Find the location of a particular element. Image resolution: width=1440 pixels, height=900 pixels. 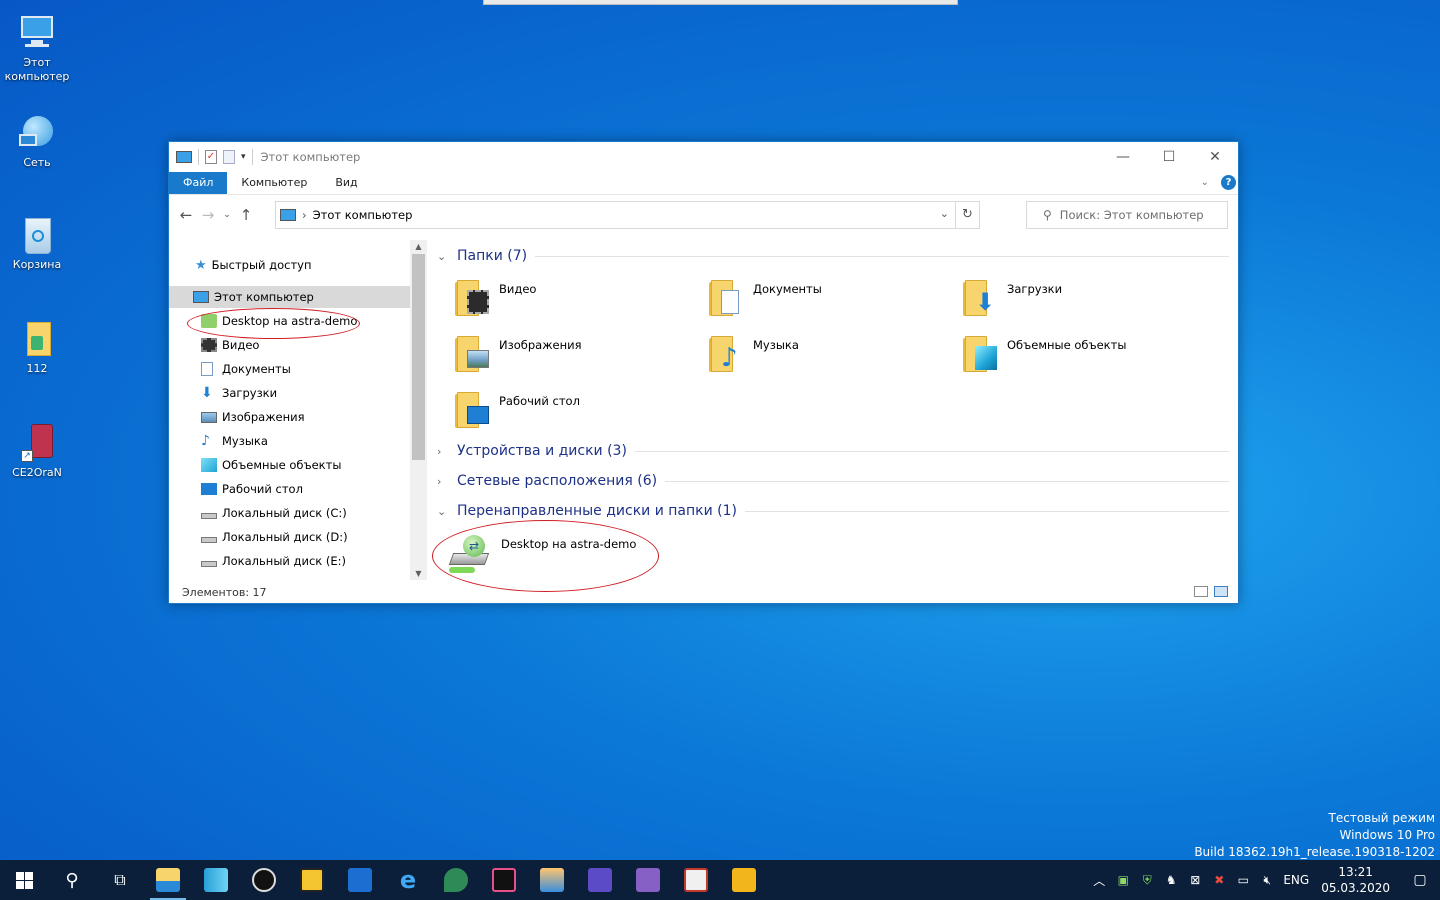

start-button is located at coordinates (24, 880).